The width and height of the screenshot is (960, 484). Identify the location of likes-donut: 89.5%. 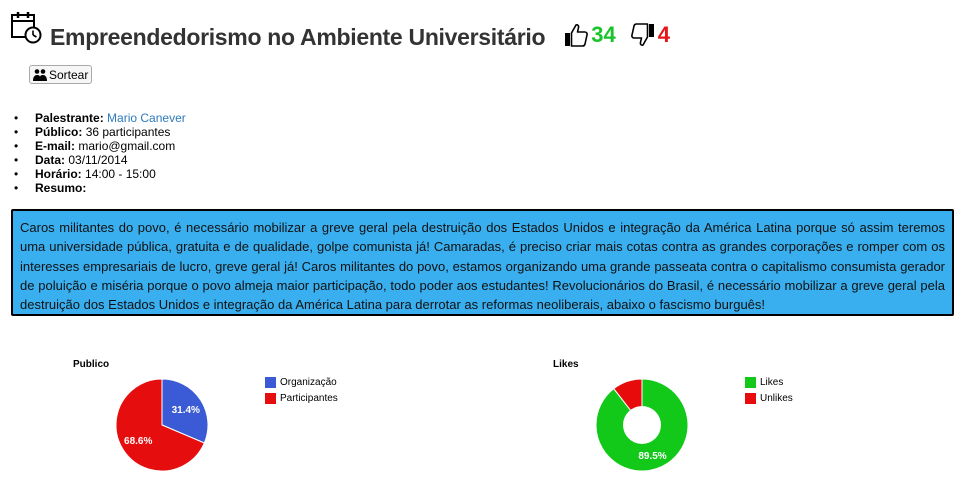
(642, 425).